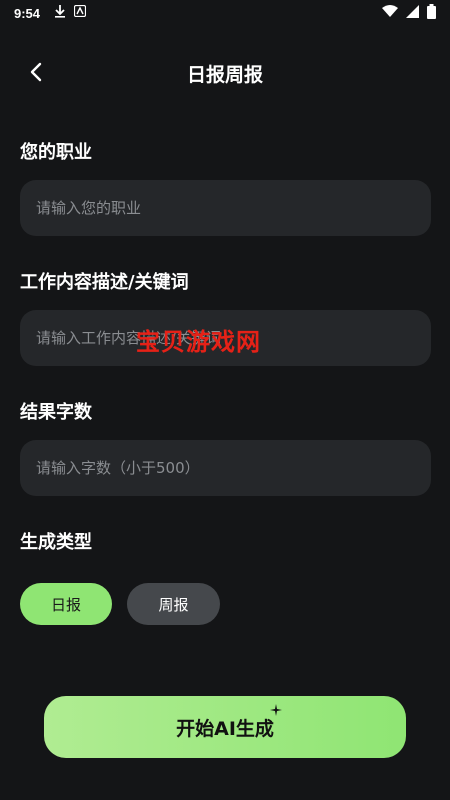  Describe the element at coordinates (225, 208) in the screenshot. I see `occupation-input` at that location.